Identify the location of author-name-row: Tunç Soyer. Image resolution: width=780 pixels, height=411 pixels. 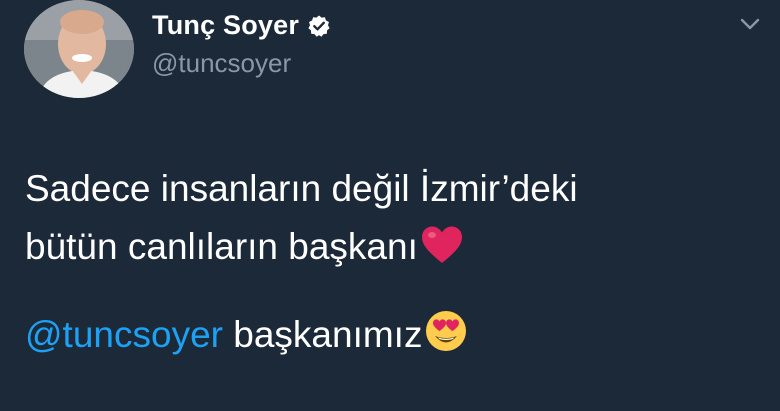
(241, 25).